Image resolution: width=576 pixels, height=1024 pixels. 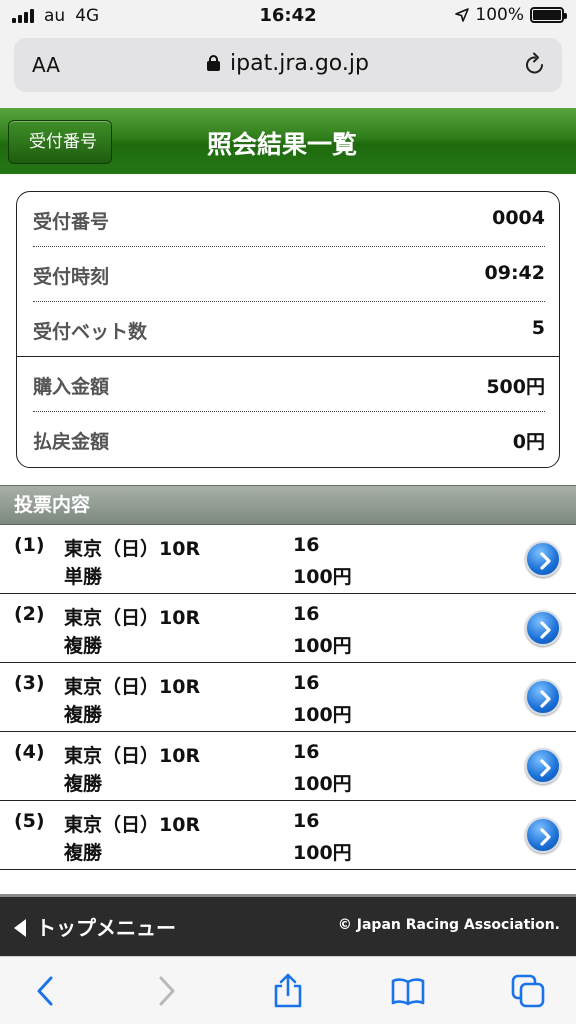 I want to click on summary-row-bet-count: 受付ベット数 5, so click(x=289, y=329).